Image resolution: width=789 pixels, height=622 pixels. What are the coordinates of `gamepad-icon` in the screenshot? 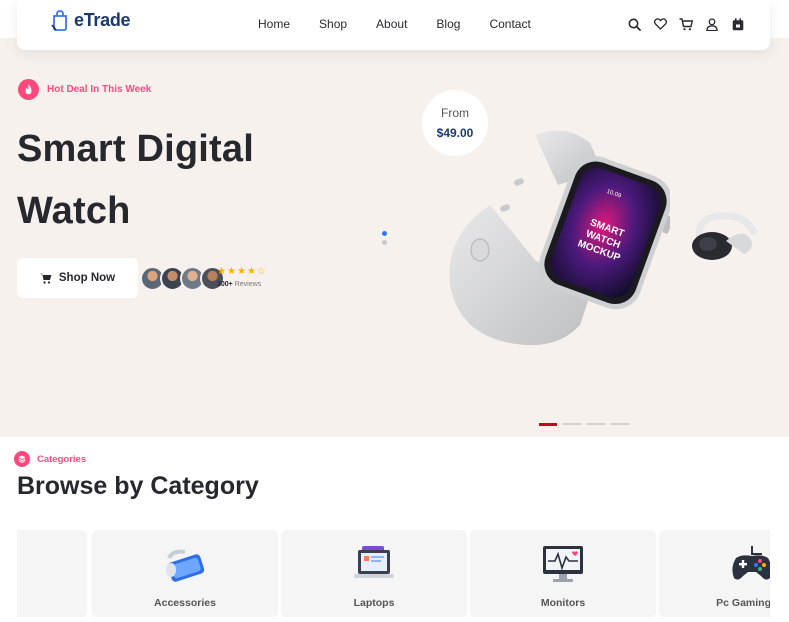 It's located at (751, 563).